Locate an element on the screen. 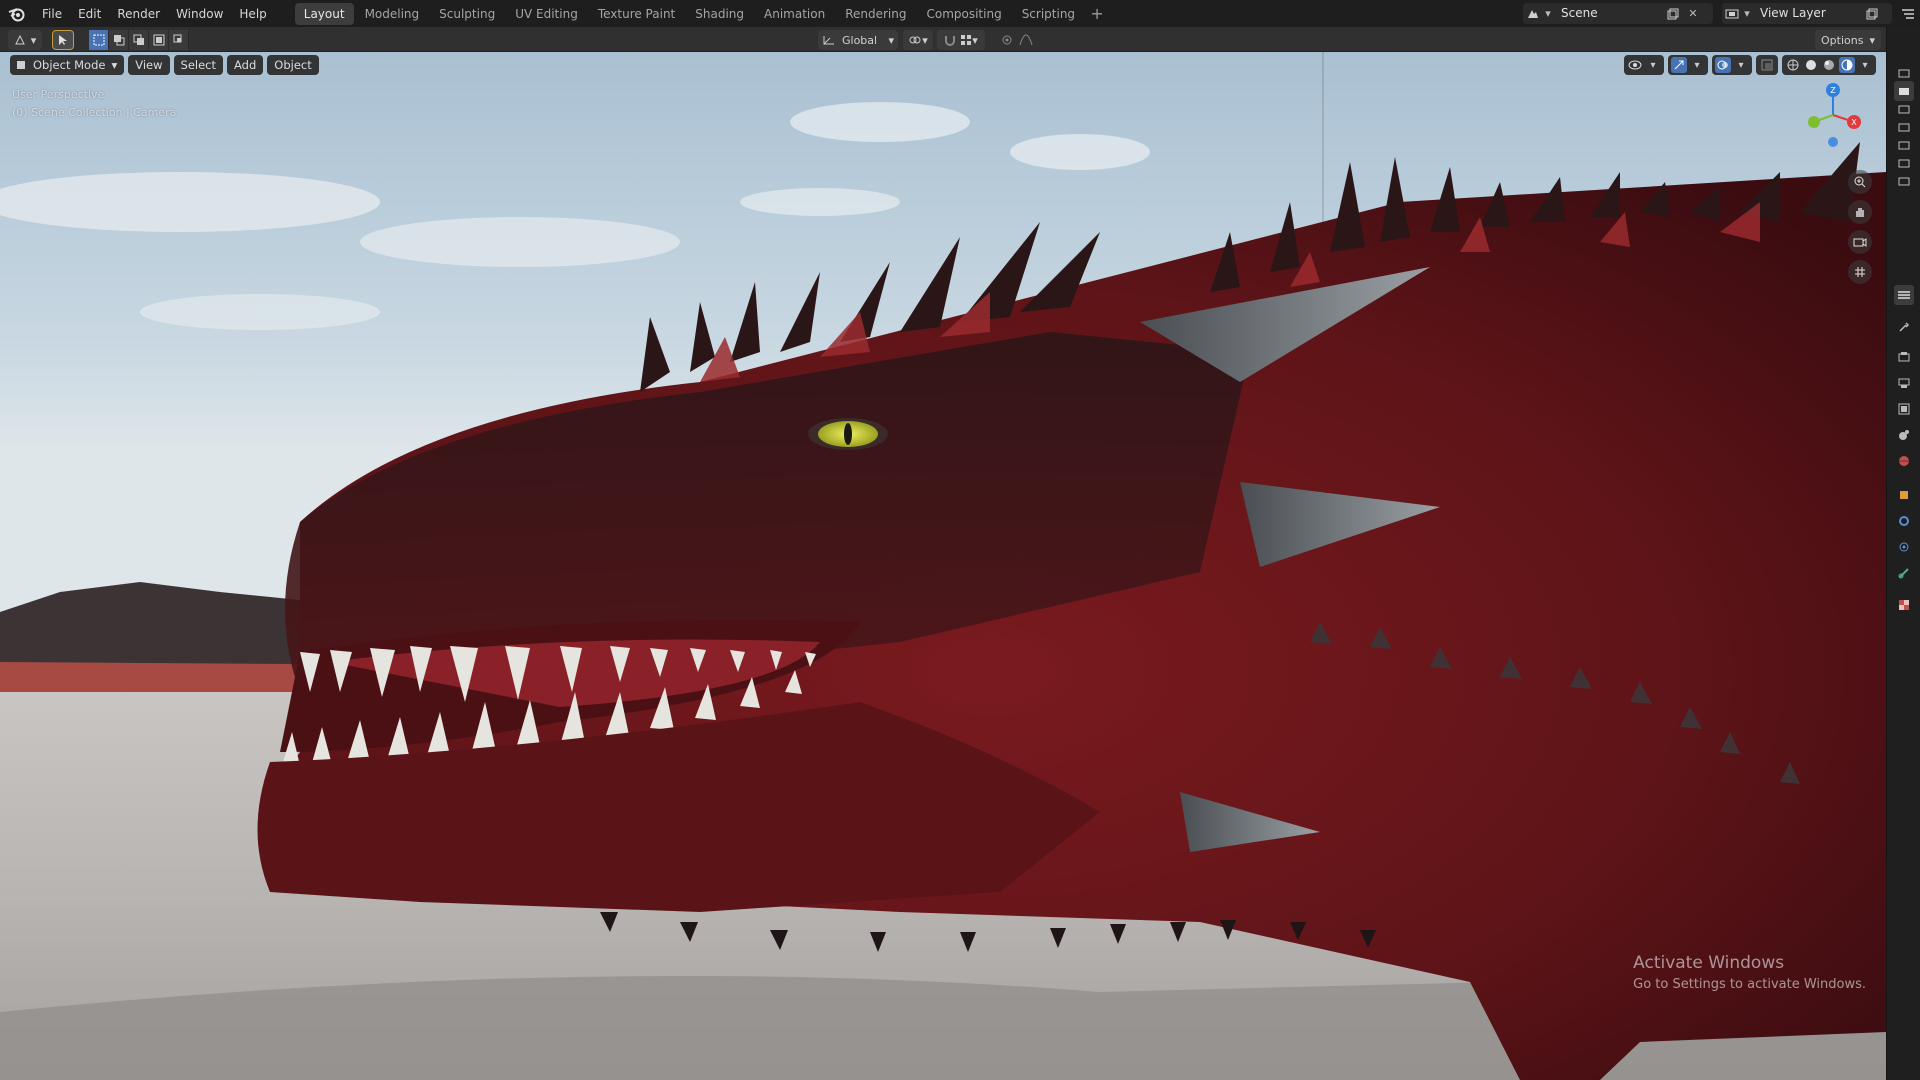 Image resolution: width=1920 pixels, height=1080 pixels. wireframe-shading-icon is located at coordinates (1793, 65).